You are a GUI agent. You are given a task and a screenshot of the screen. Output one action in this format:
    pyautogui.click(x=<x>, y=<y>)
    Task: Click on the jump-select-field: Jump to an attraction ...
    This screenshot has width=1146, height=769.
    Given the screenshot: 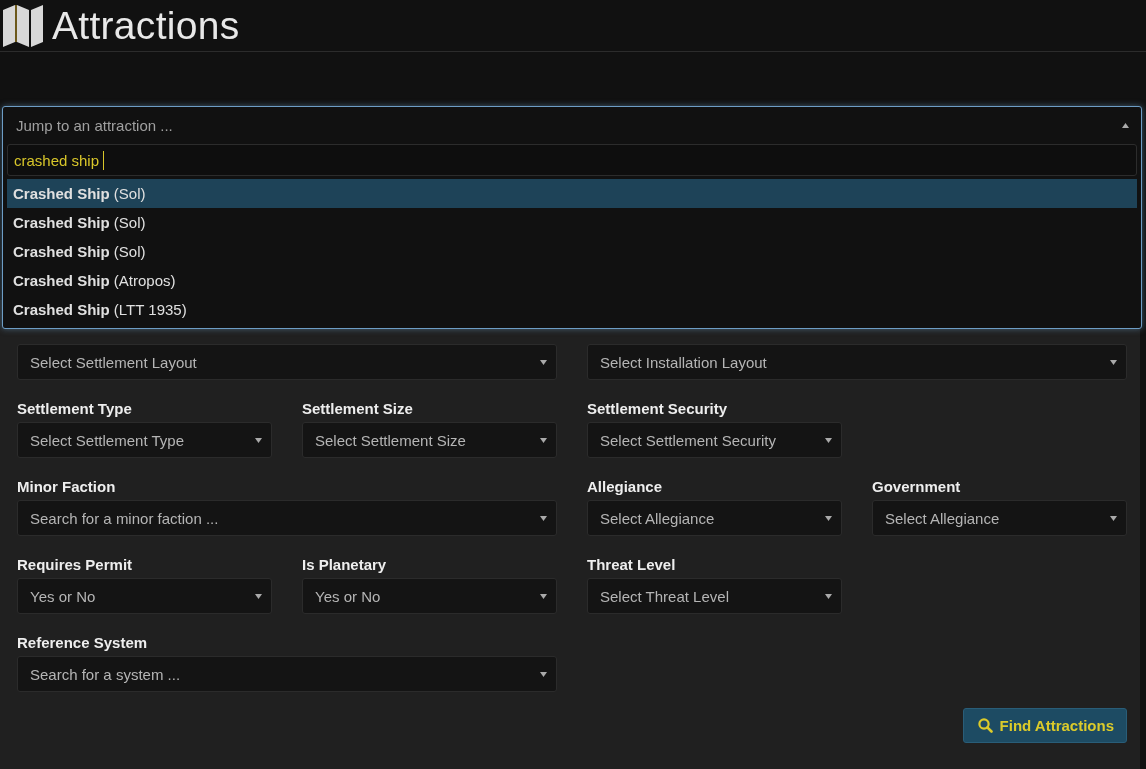 What is the action you would take?
    pyautogui.click(x=572, y=125)
    